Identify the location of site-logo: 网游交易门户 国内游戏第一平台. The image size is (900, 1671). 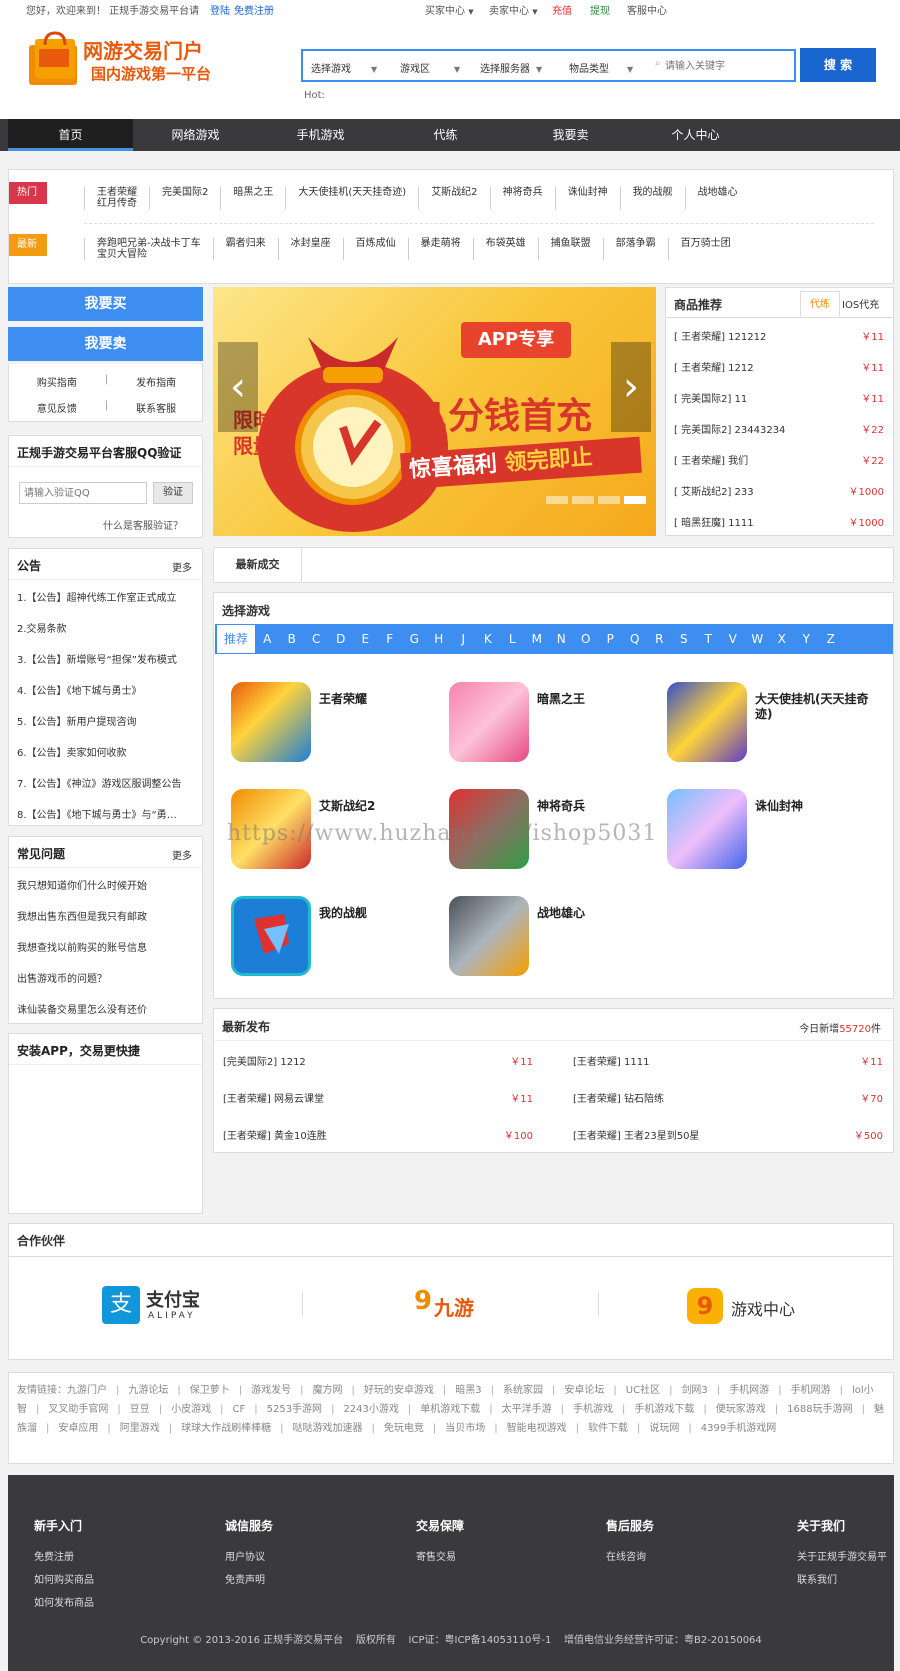
(140, 60).